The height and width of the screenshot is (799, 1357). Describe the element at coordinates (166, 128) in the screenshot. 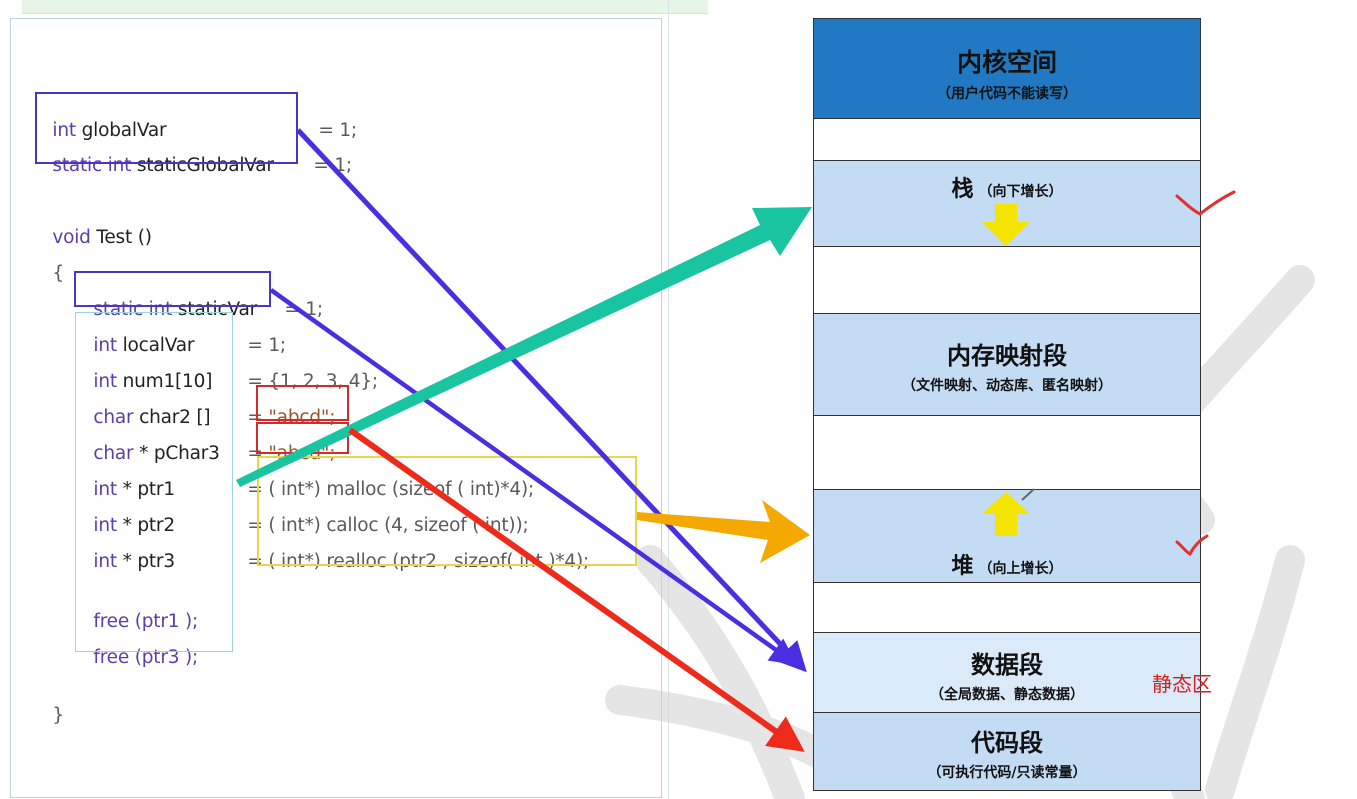

I see `global-vars-highlight-box` at that location.